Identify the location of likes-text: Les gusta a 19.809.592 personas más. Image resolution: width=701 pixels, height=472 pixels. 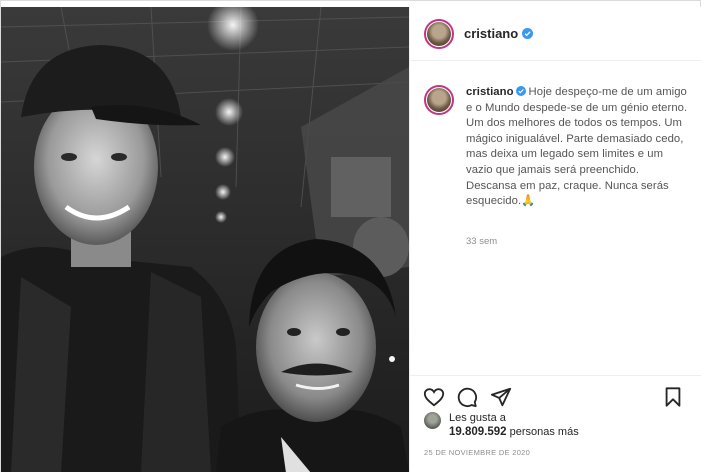
(514, 425).